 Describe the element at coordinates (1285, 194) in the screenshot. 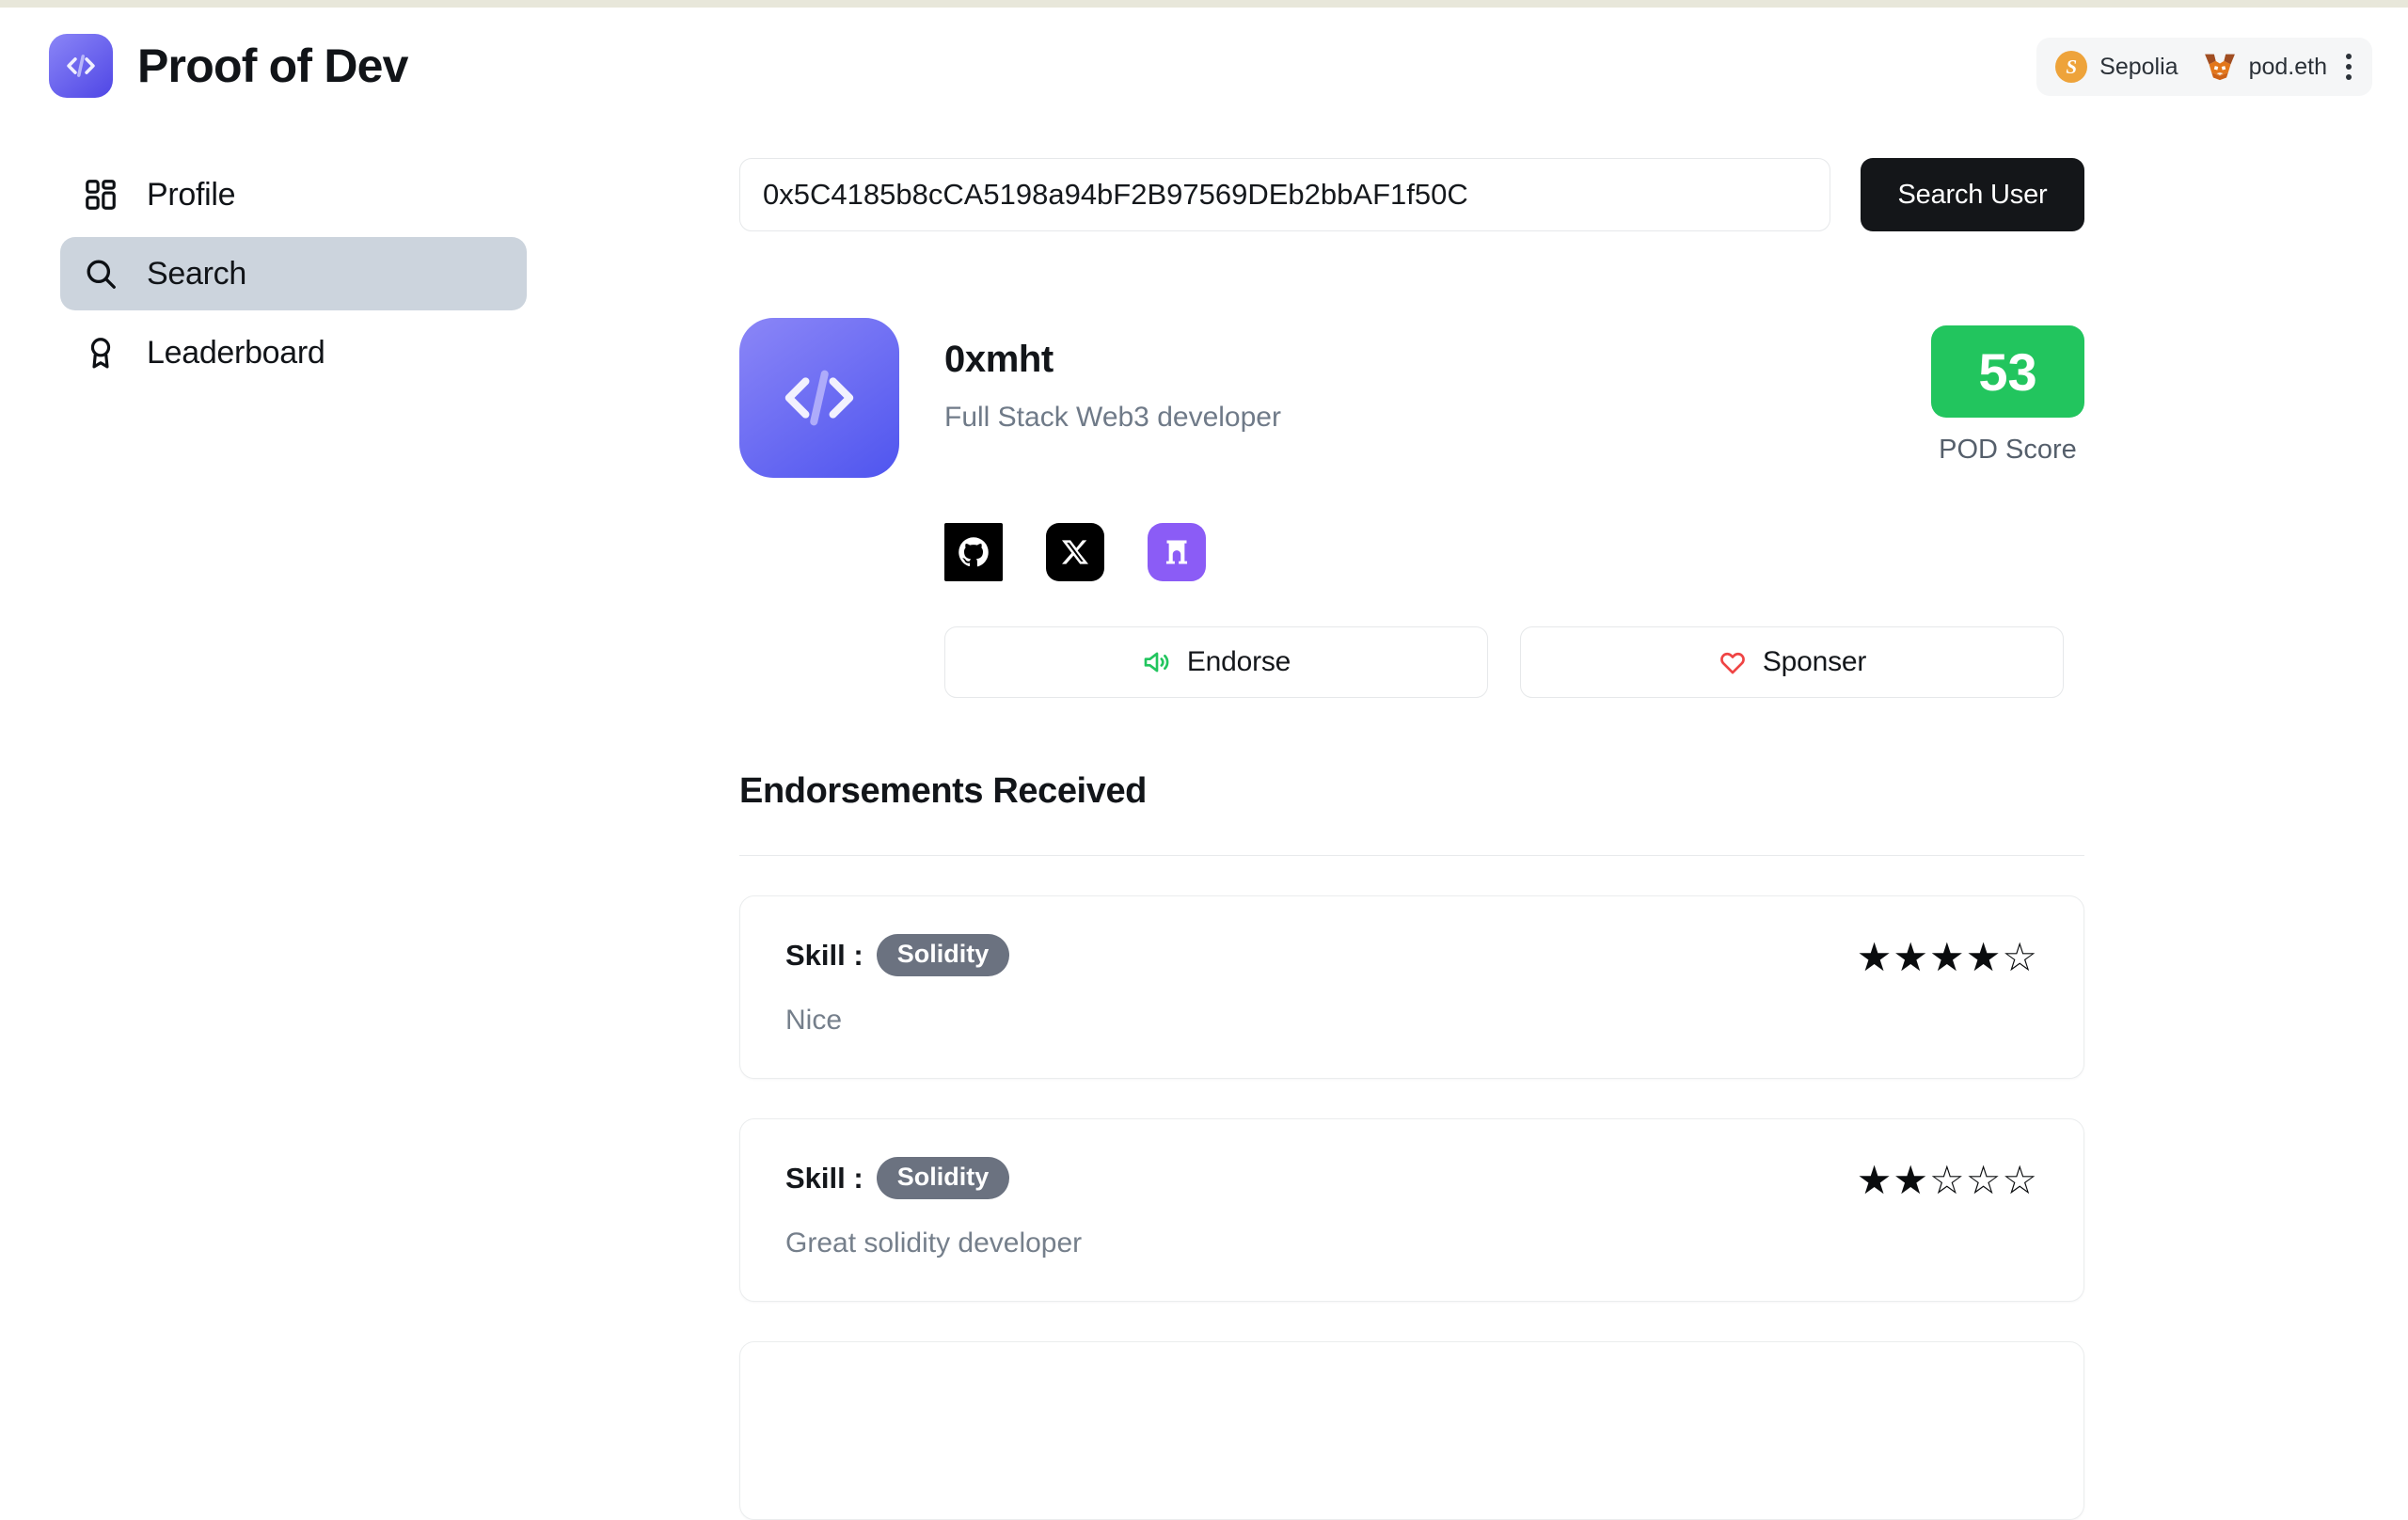

I see `search-input` at that location.